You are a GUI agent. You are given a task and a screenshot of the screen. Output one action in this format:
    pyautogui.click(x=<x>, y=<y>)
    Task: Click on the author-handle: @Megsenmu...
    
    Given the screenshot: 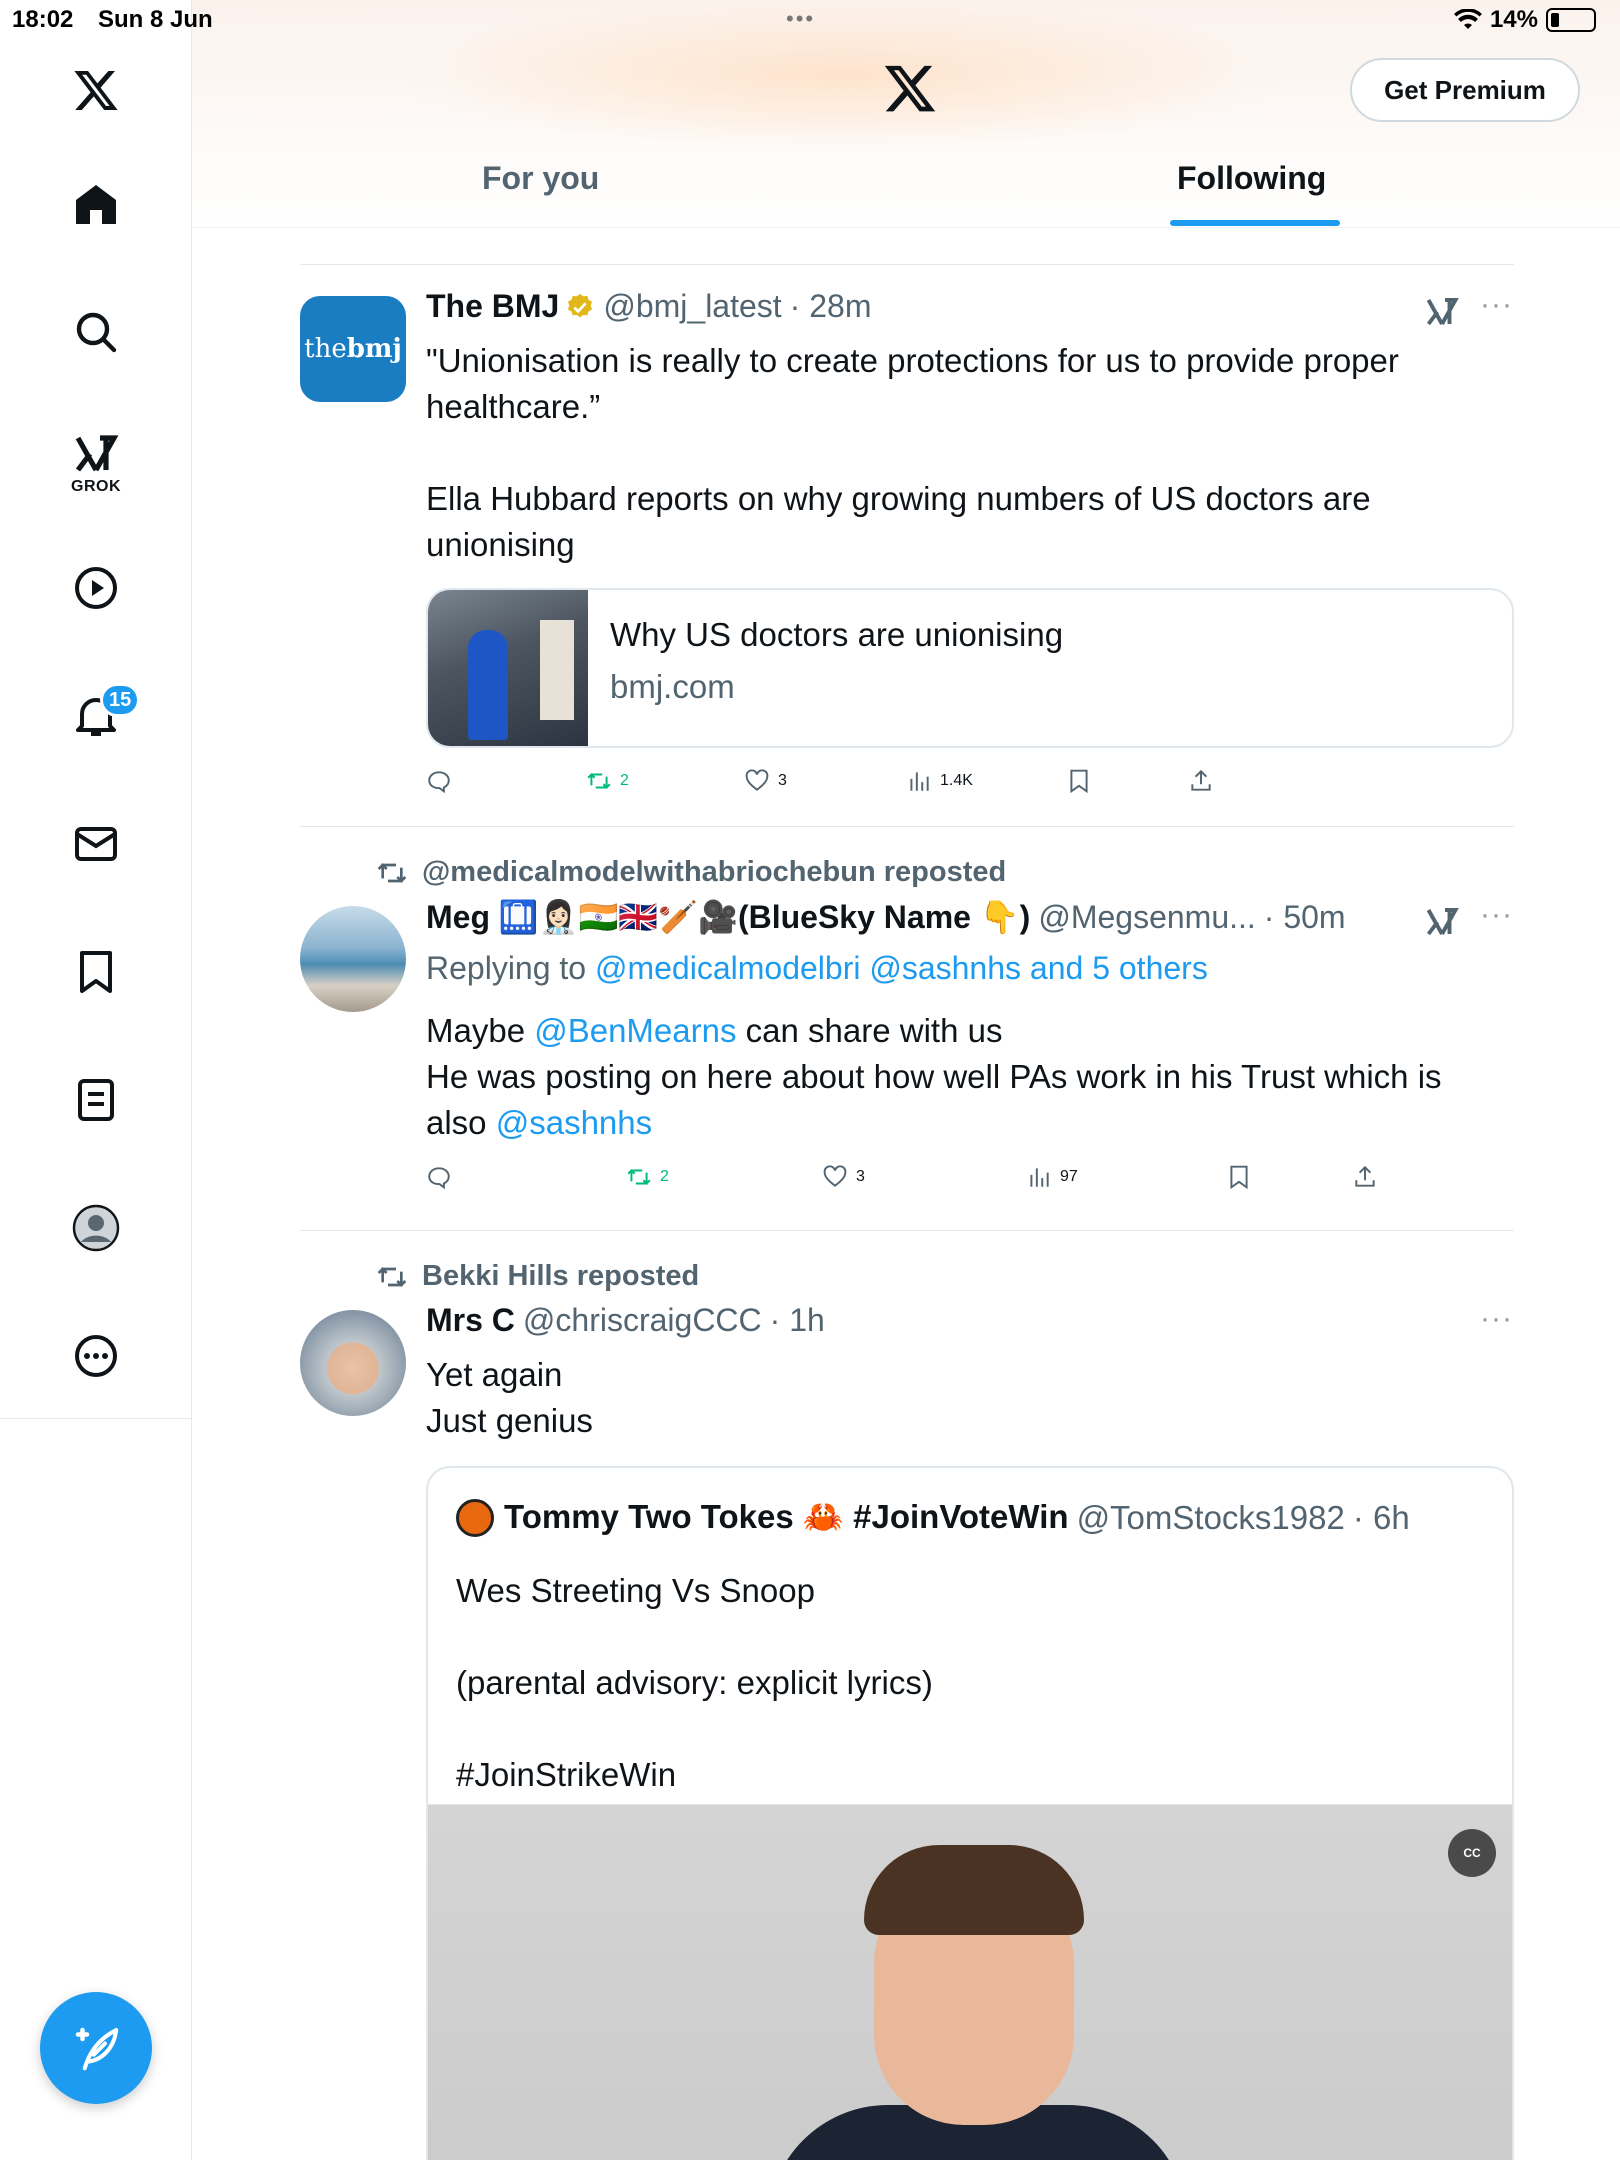 What is the action you would take?
    pyautogui.click(x=1146, y=917)
    